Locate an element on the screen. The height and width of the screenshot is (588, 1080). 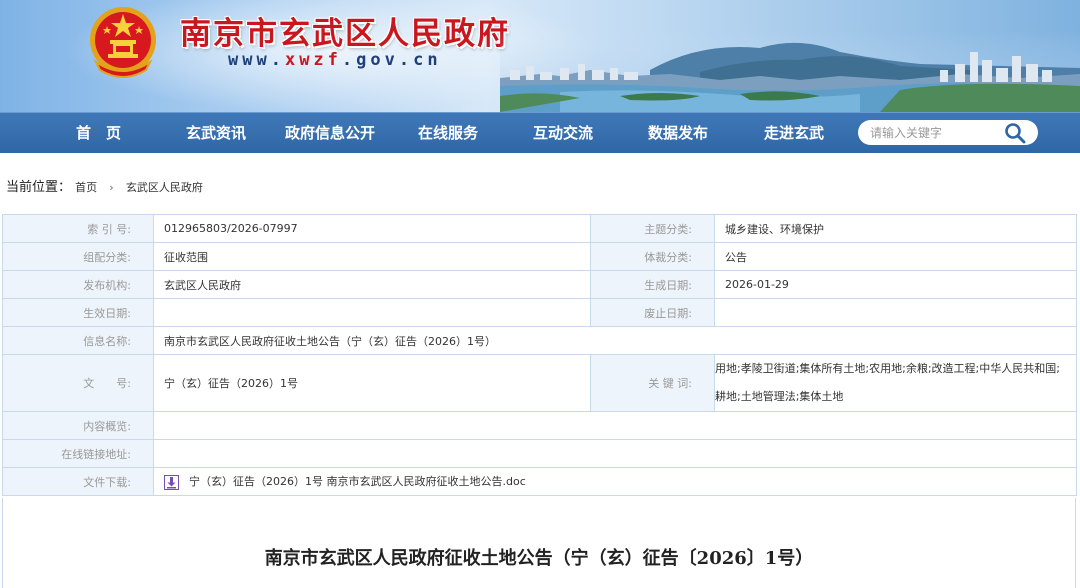
publisher-label: 发布机构: is located at coordinates (78, 284).